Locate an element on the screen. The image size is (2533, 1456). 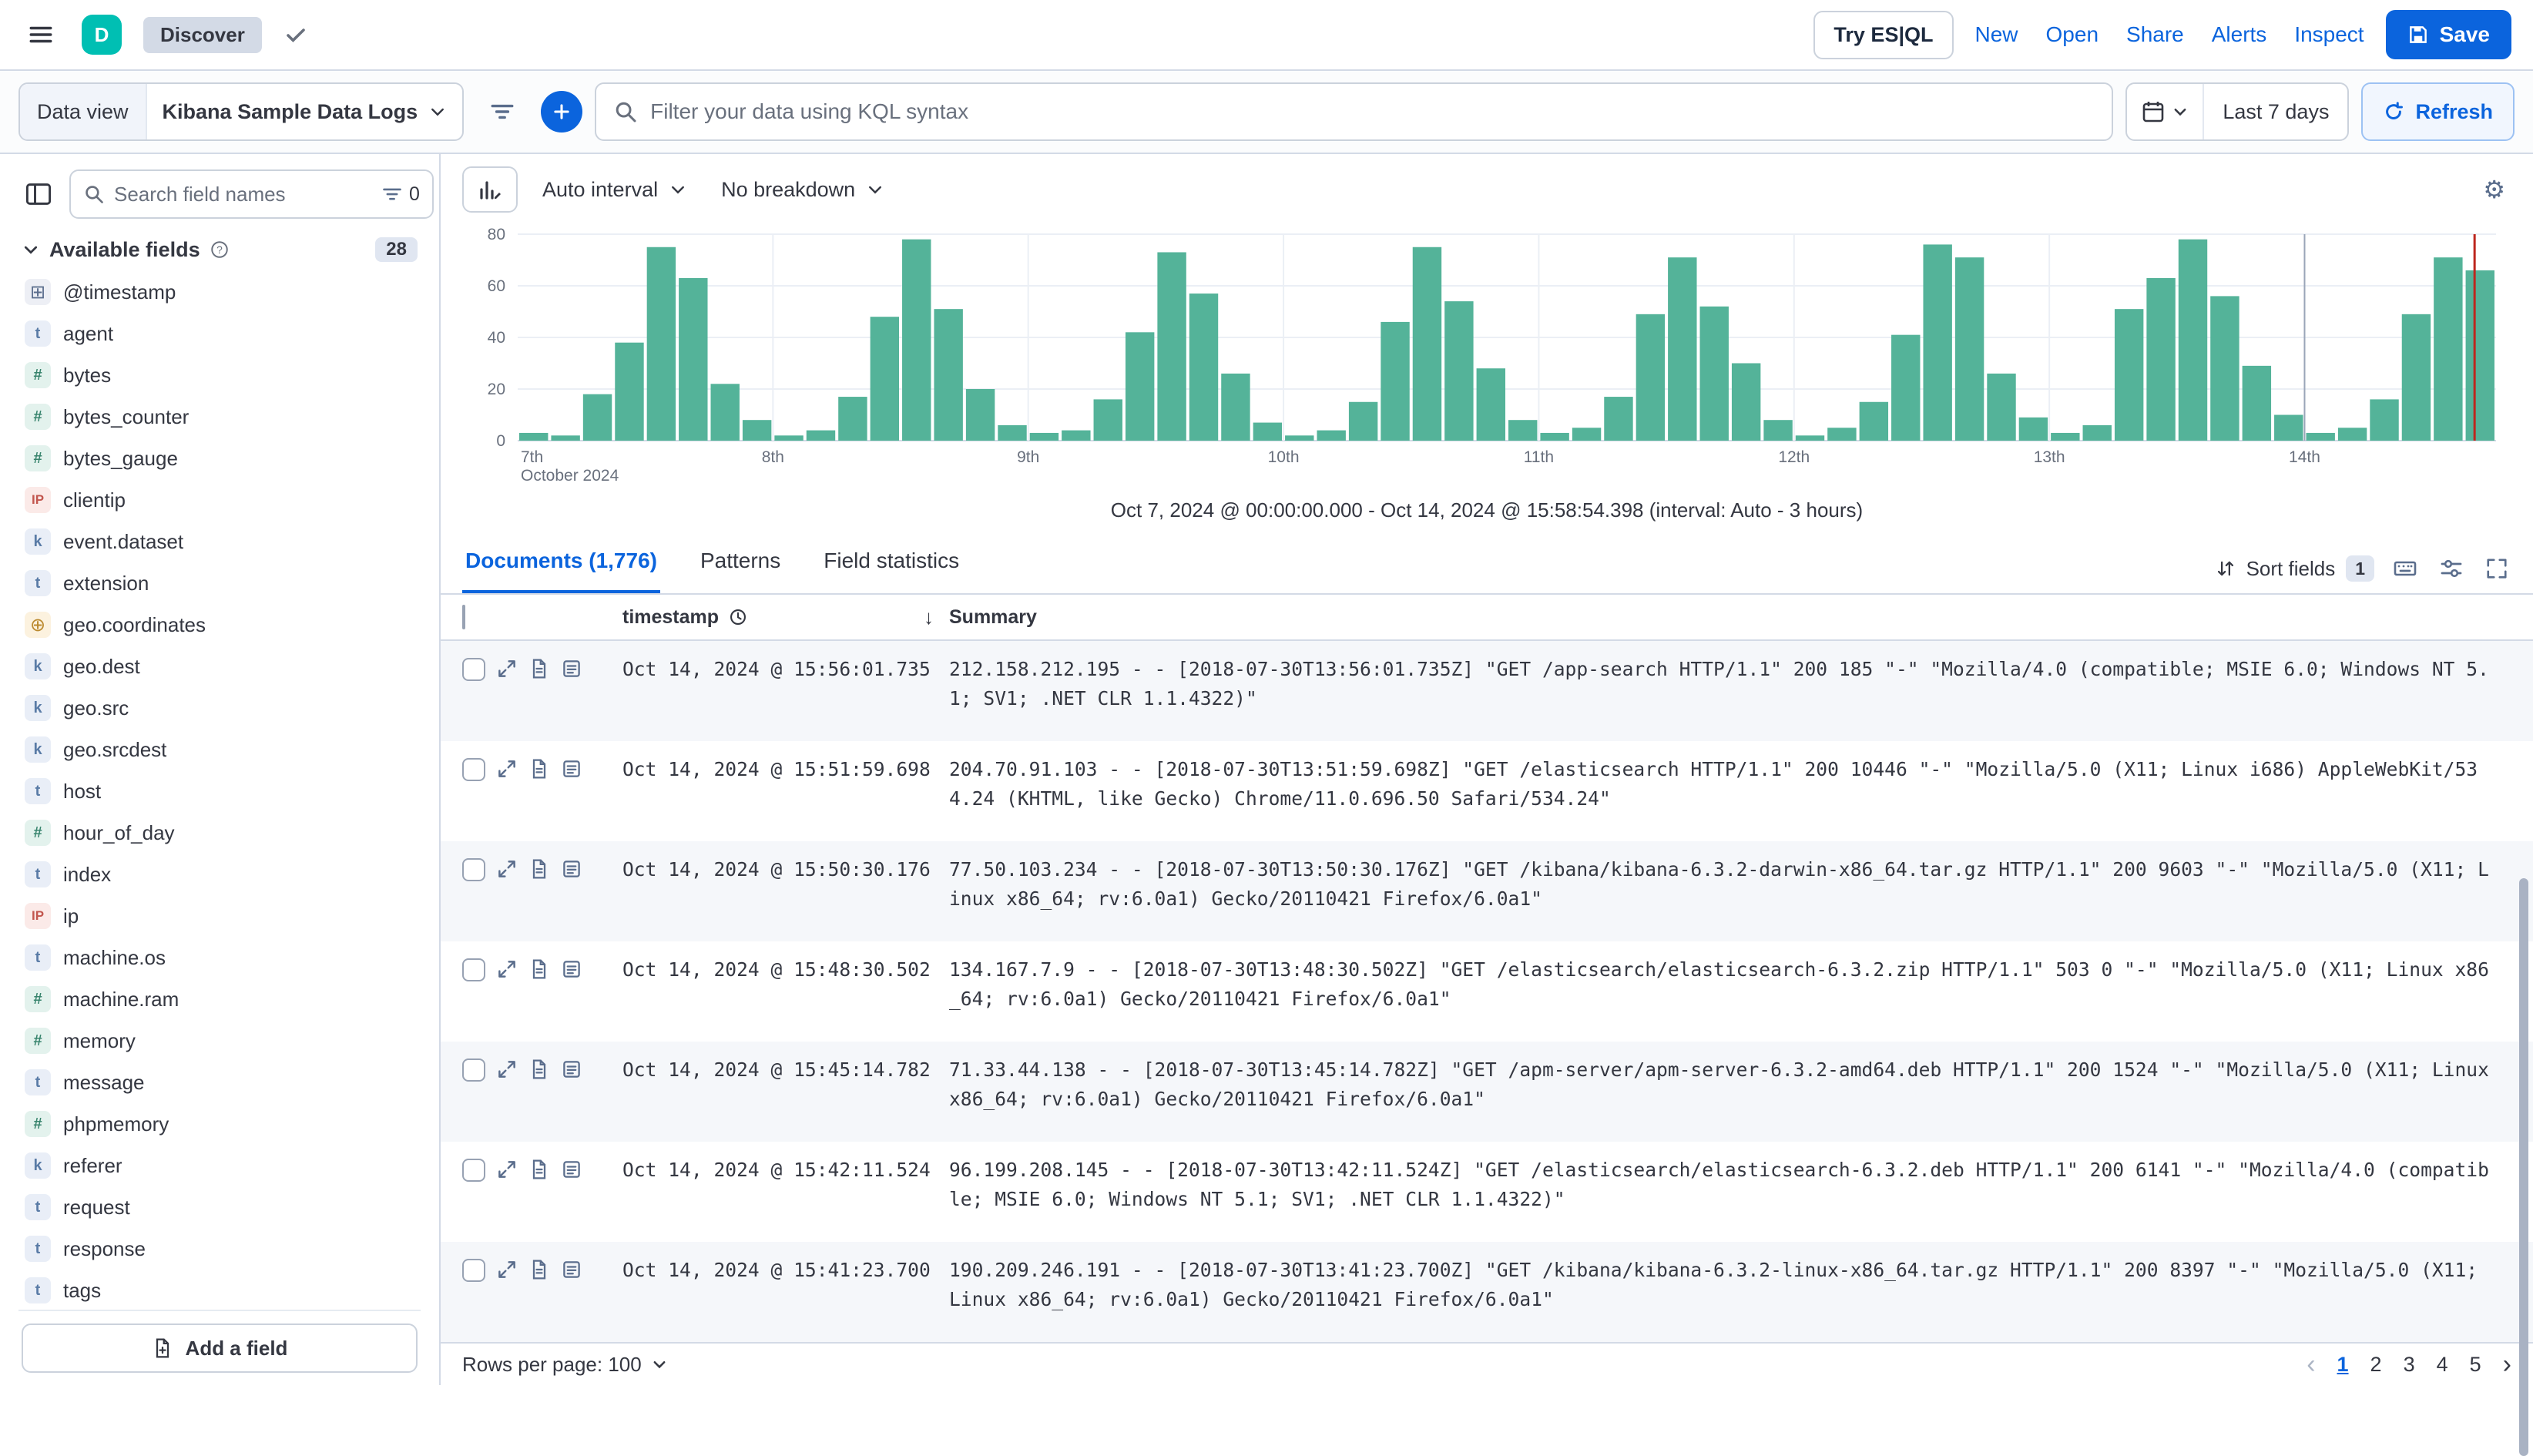
refresh-button: Refresh is located at coordinates (2438, 112).